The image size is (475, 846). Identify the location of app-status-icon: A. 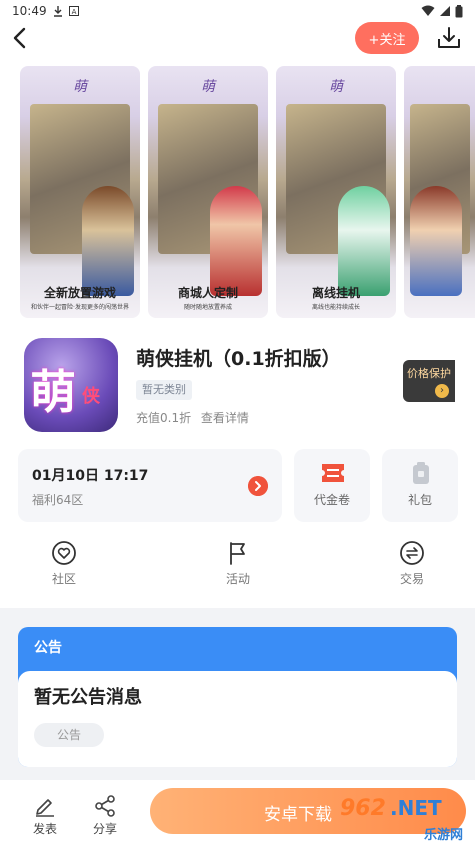
(73, 11).